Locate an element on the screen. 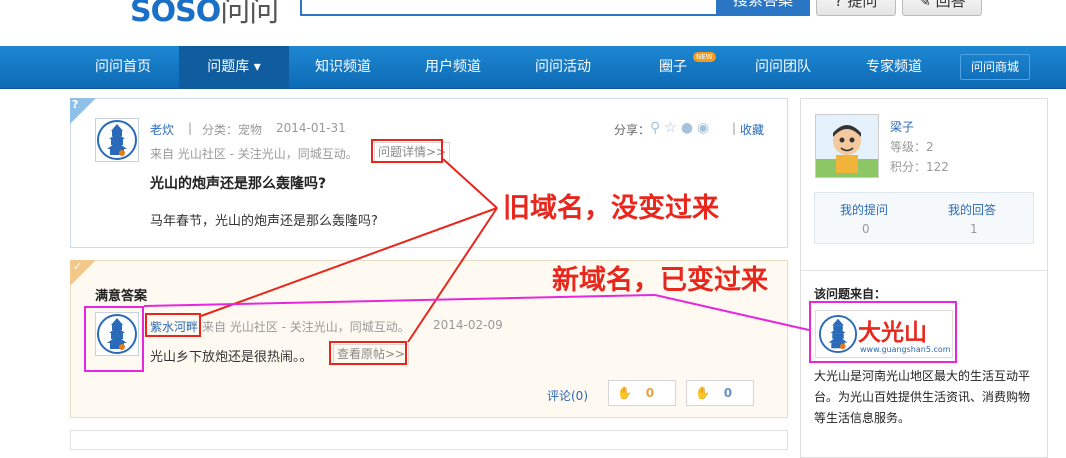 The height and width of the screenshot is (458, 1066). old-domain-annotation: 旧域名，没变过来 is located at coordinates (611, 208).